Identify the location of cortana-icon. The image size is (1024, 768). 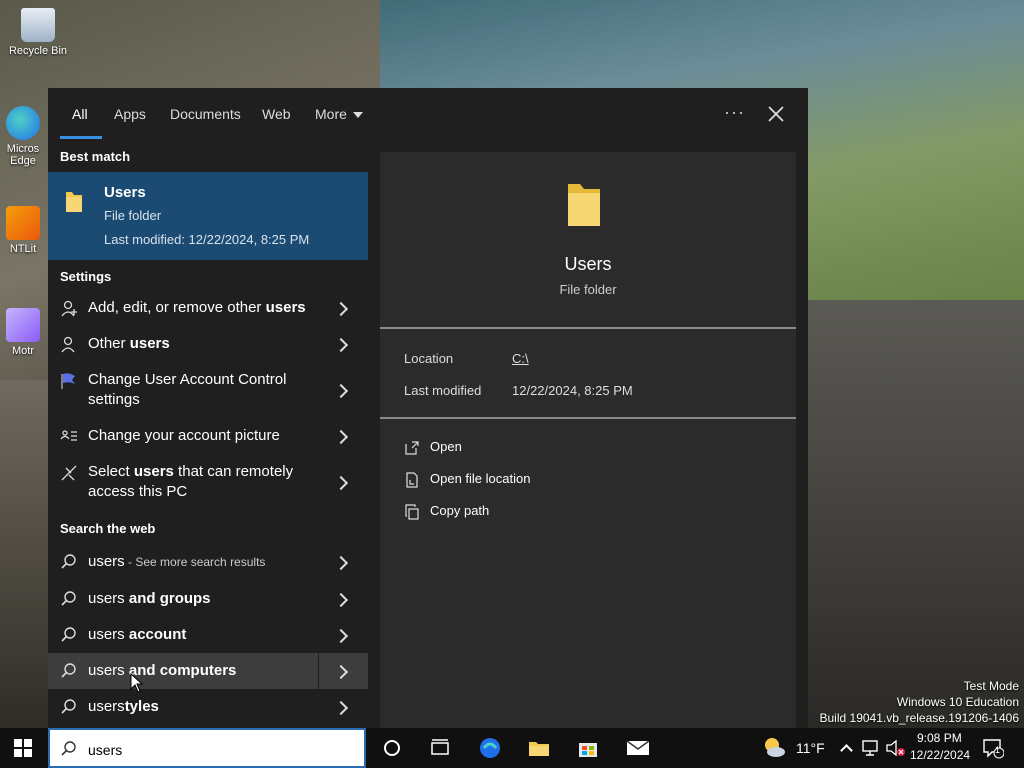
(392, 748).